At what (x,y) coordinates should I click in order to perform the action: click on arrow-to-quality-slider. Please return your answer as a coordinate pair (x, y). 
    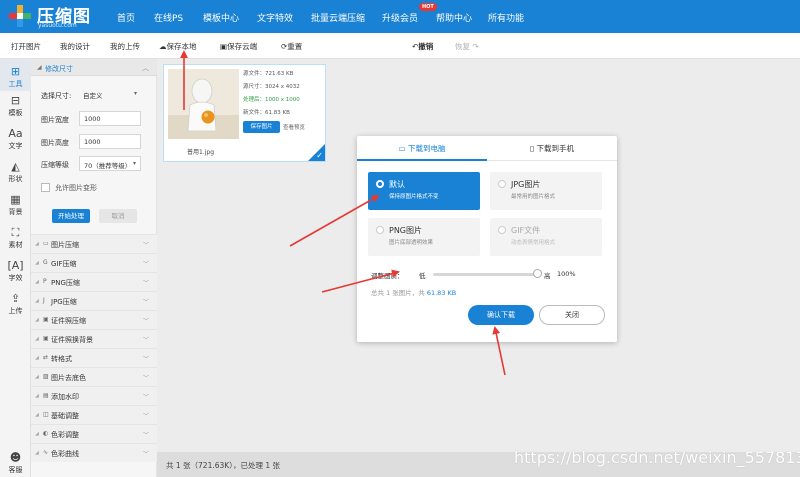
    Looking at the image, I should click on (360, 281).